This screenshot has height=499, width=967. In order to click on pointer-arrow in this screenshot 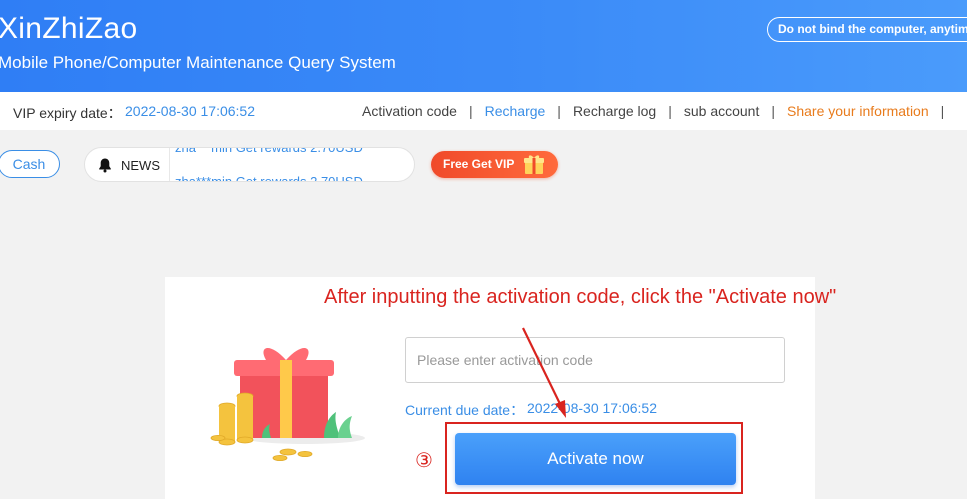, I will do `click(544, 372)`.